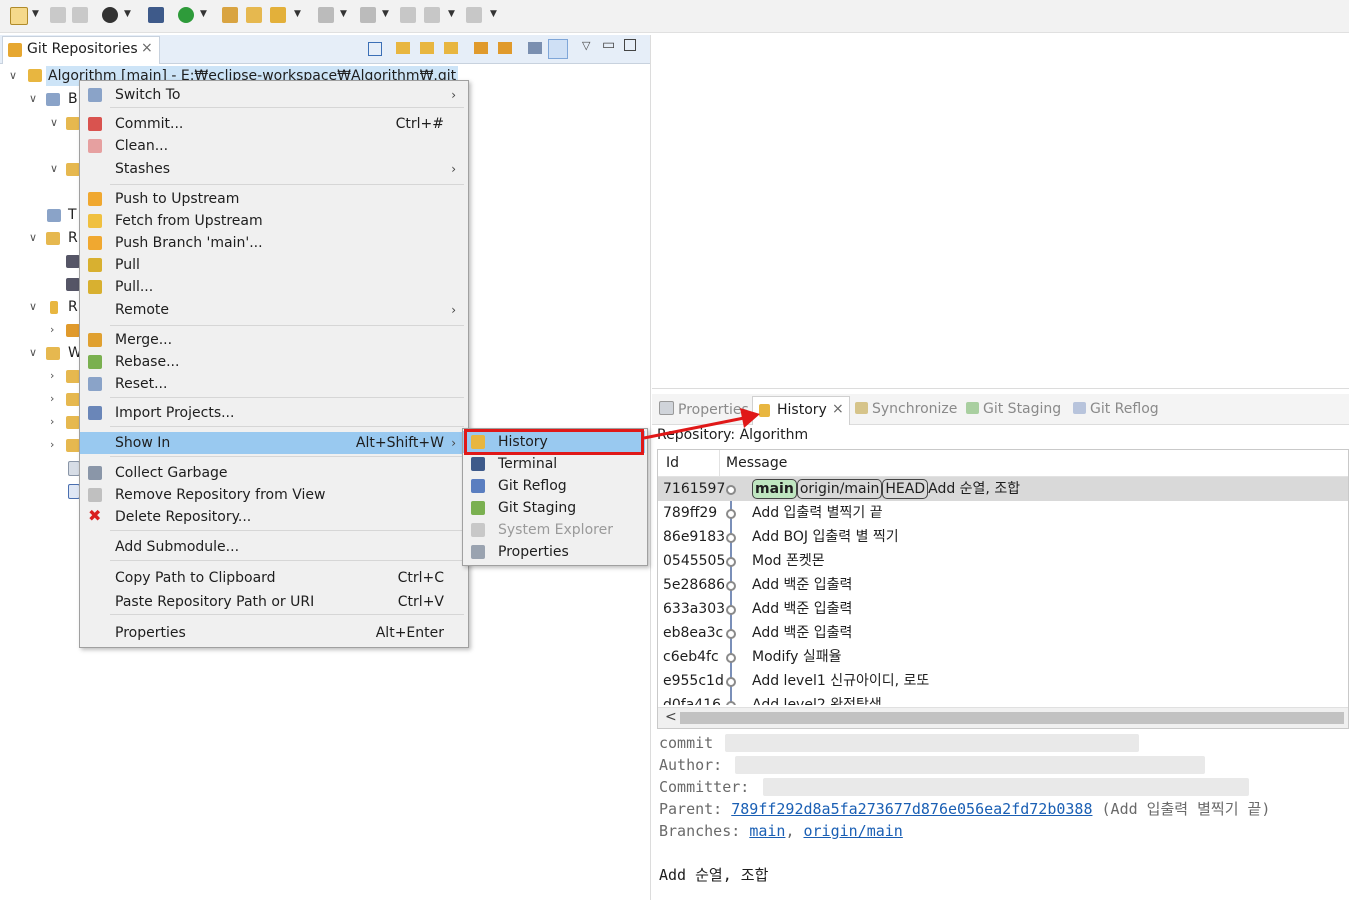  What do you see at coordinates (19, 16) in the screenshot?
I see `new-icon` at bounding box center [19, 16].